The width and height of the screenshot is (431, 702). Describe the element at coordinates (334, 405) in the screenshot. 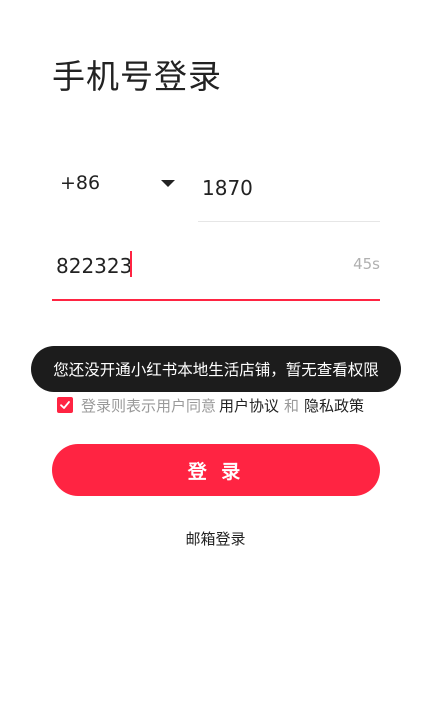

I see `privacy-policy-link: 隐私政策` at that location.